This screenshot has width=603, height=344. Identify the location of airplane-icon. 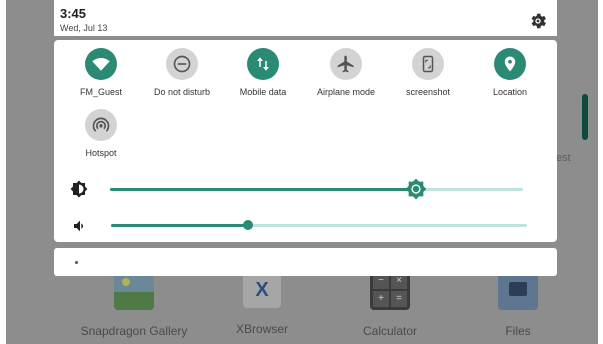
(345, 64).